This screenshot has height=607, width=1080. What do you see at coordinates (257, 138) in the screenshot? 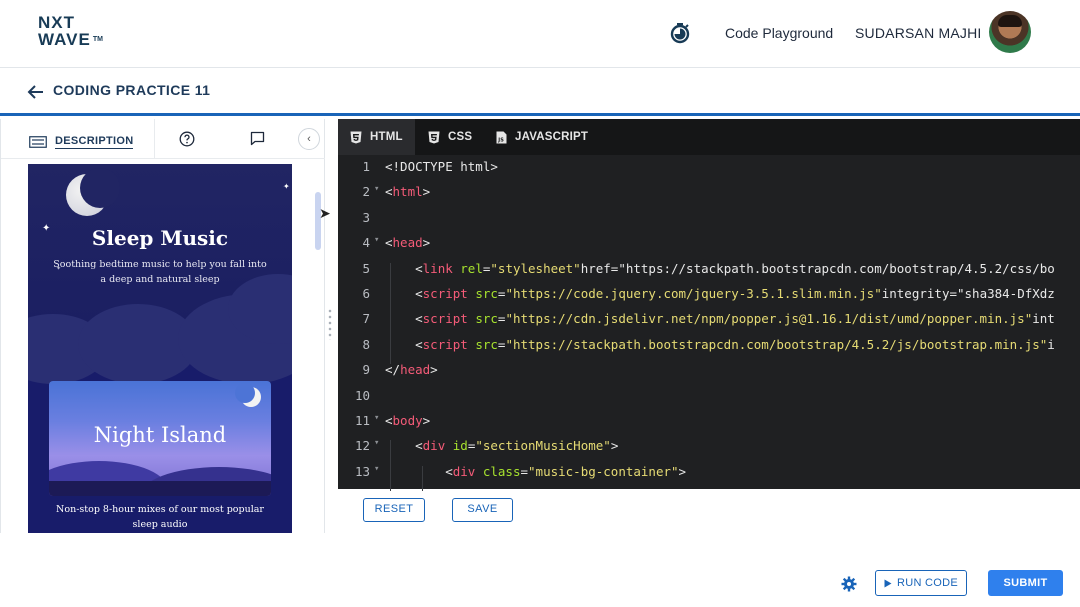
I see `comment-icon` at bounding box center [257, 138].